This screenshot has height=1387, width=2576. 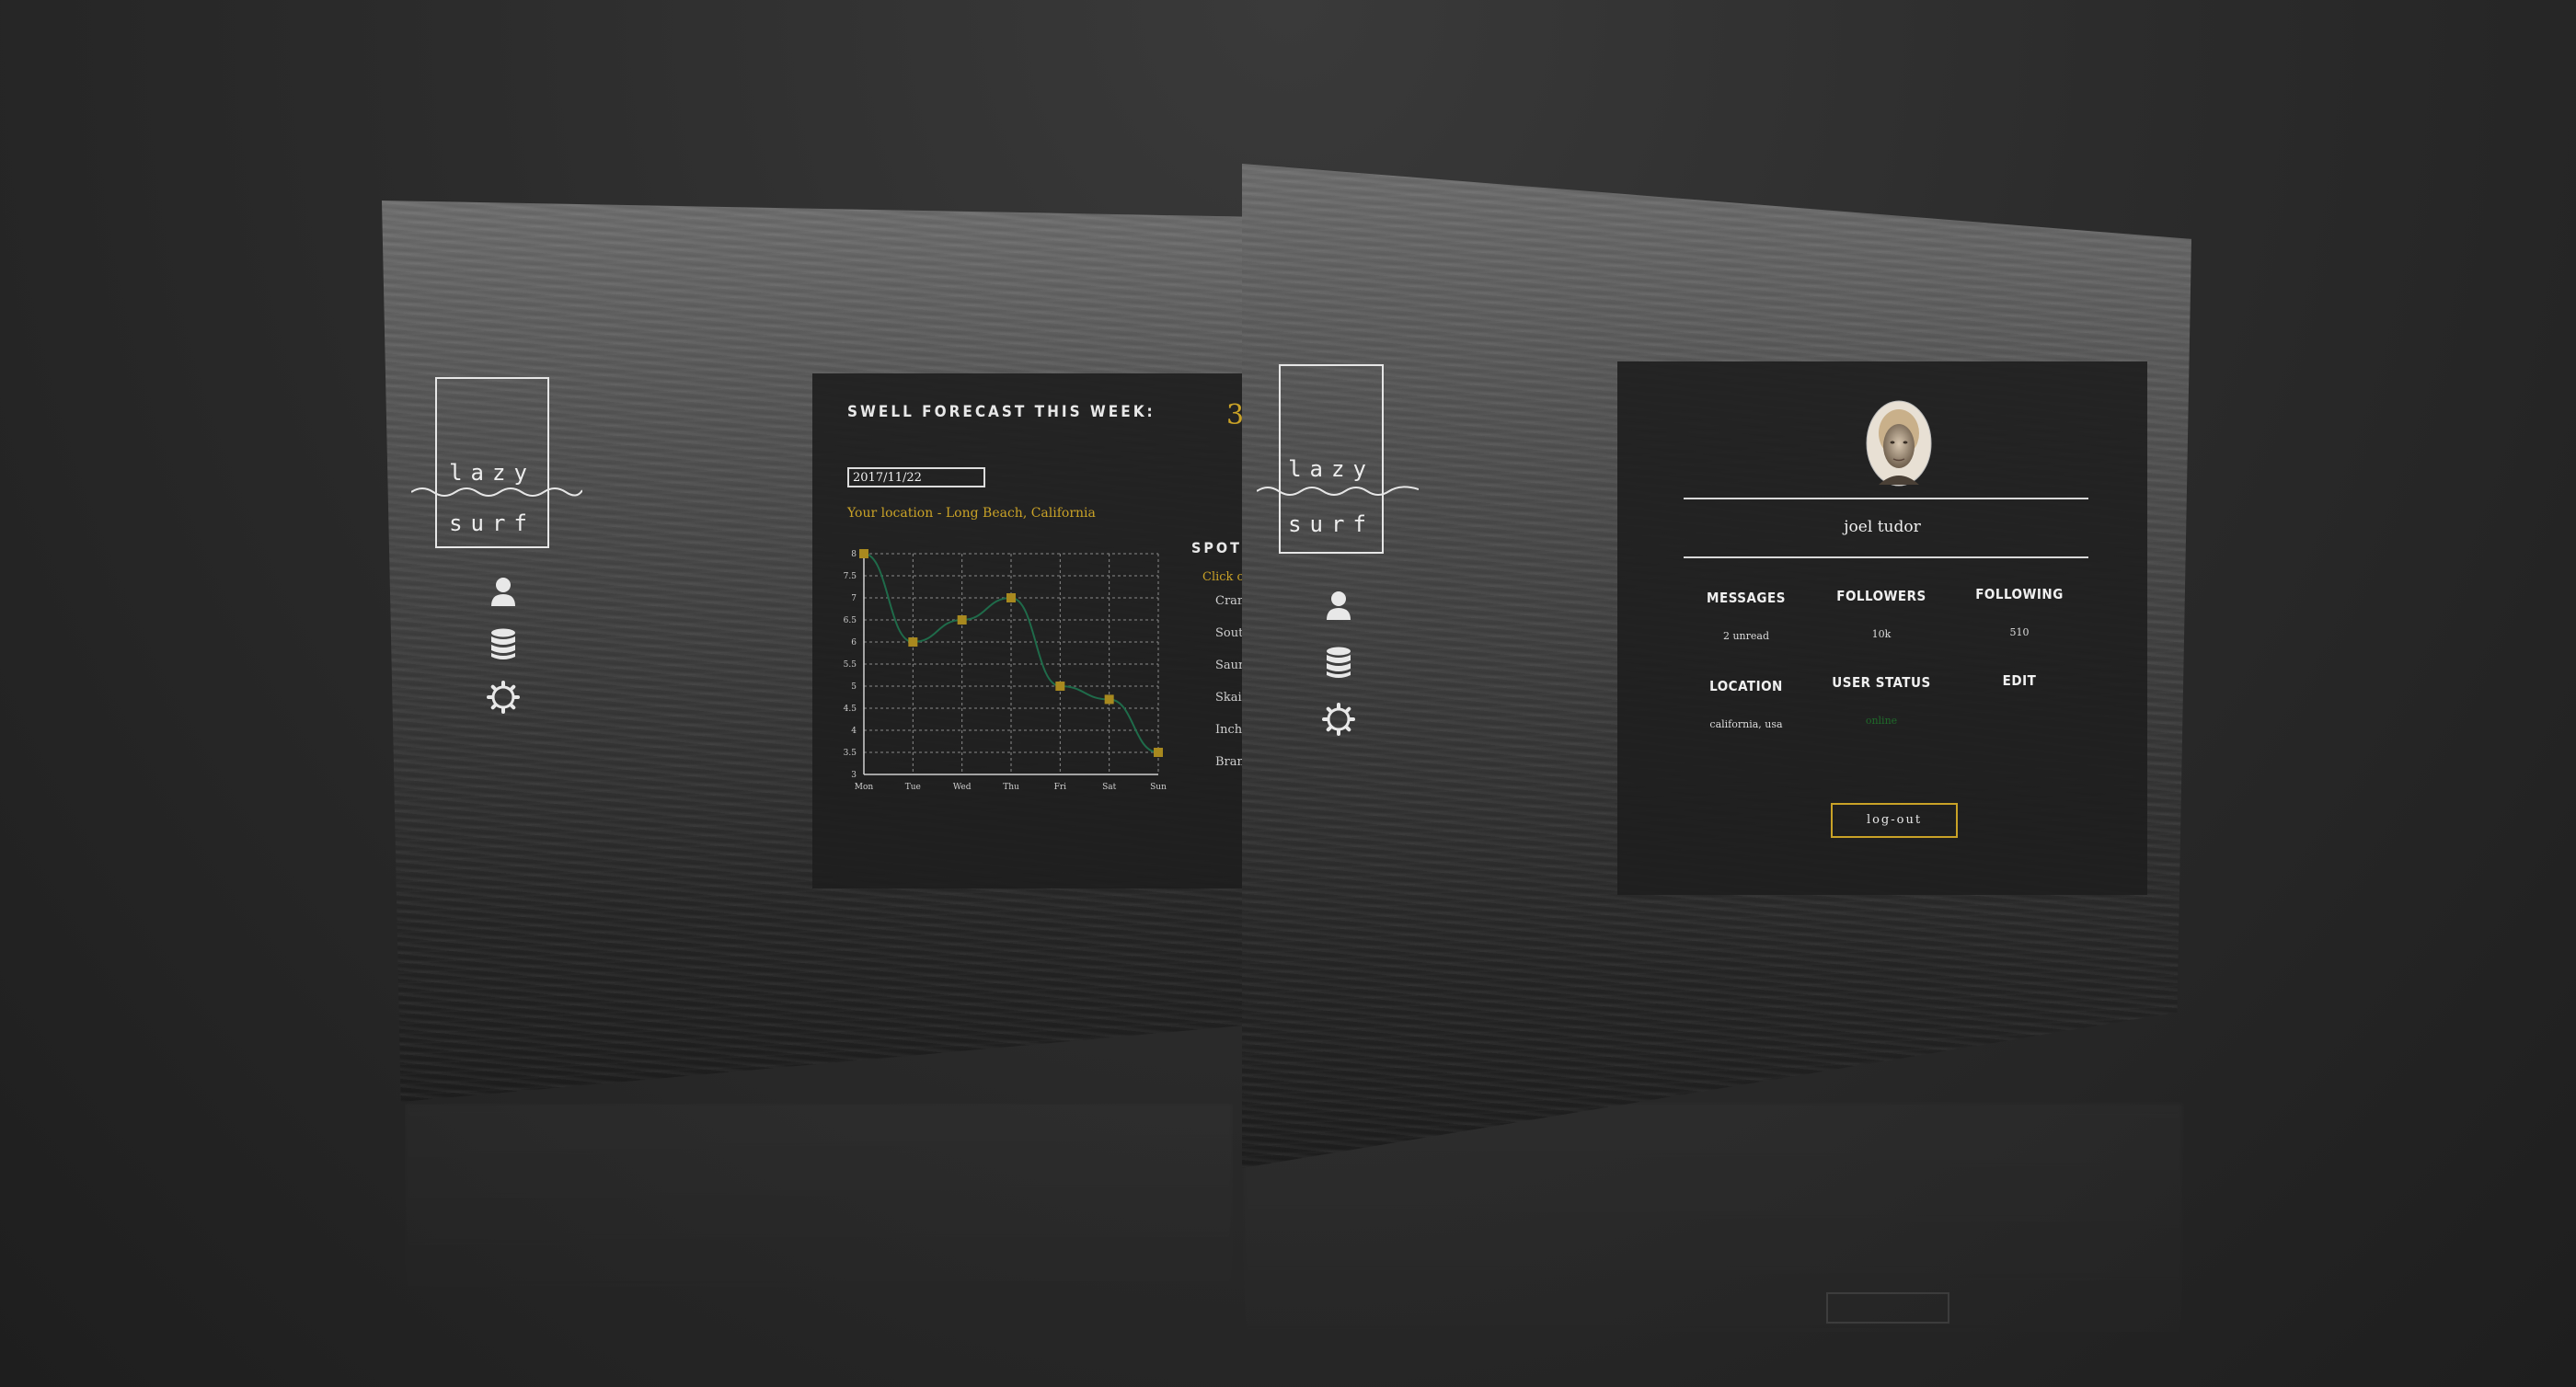 I want to click on spot-item: Skail, so click(x=1230, y=698).